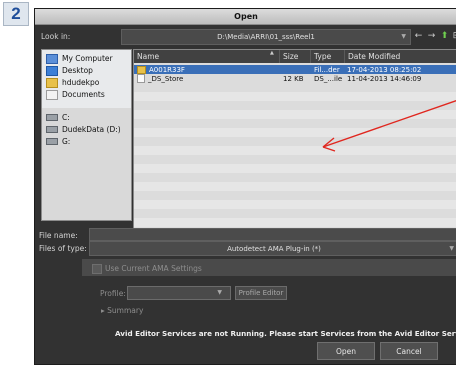 This screenshot has width=456, height=365. Describe the element at coordinates (384, 69) in the screenshot. I see `file-date-cell: 17-04-2013 08:25:02` at that location.